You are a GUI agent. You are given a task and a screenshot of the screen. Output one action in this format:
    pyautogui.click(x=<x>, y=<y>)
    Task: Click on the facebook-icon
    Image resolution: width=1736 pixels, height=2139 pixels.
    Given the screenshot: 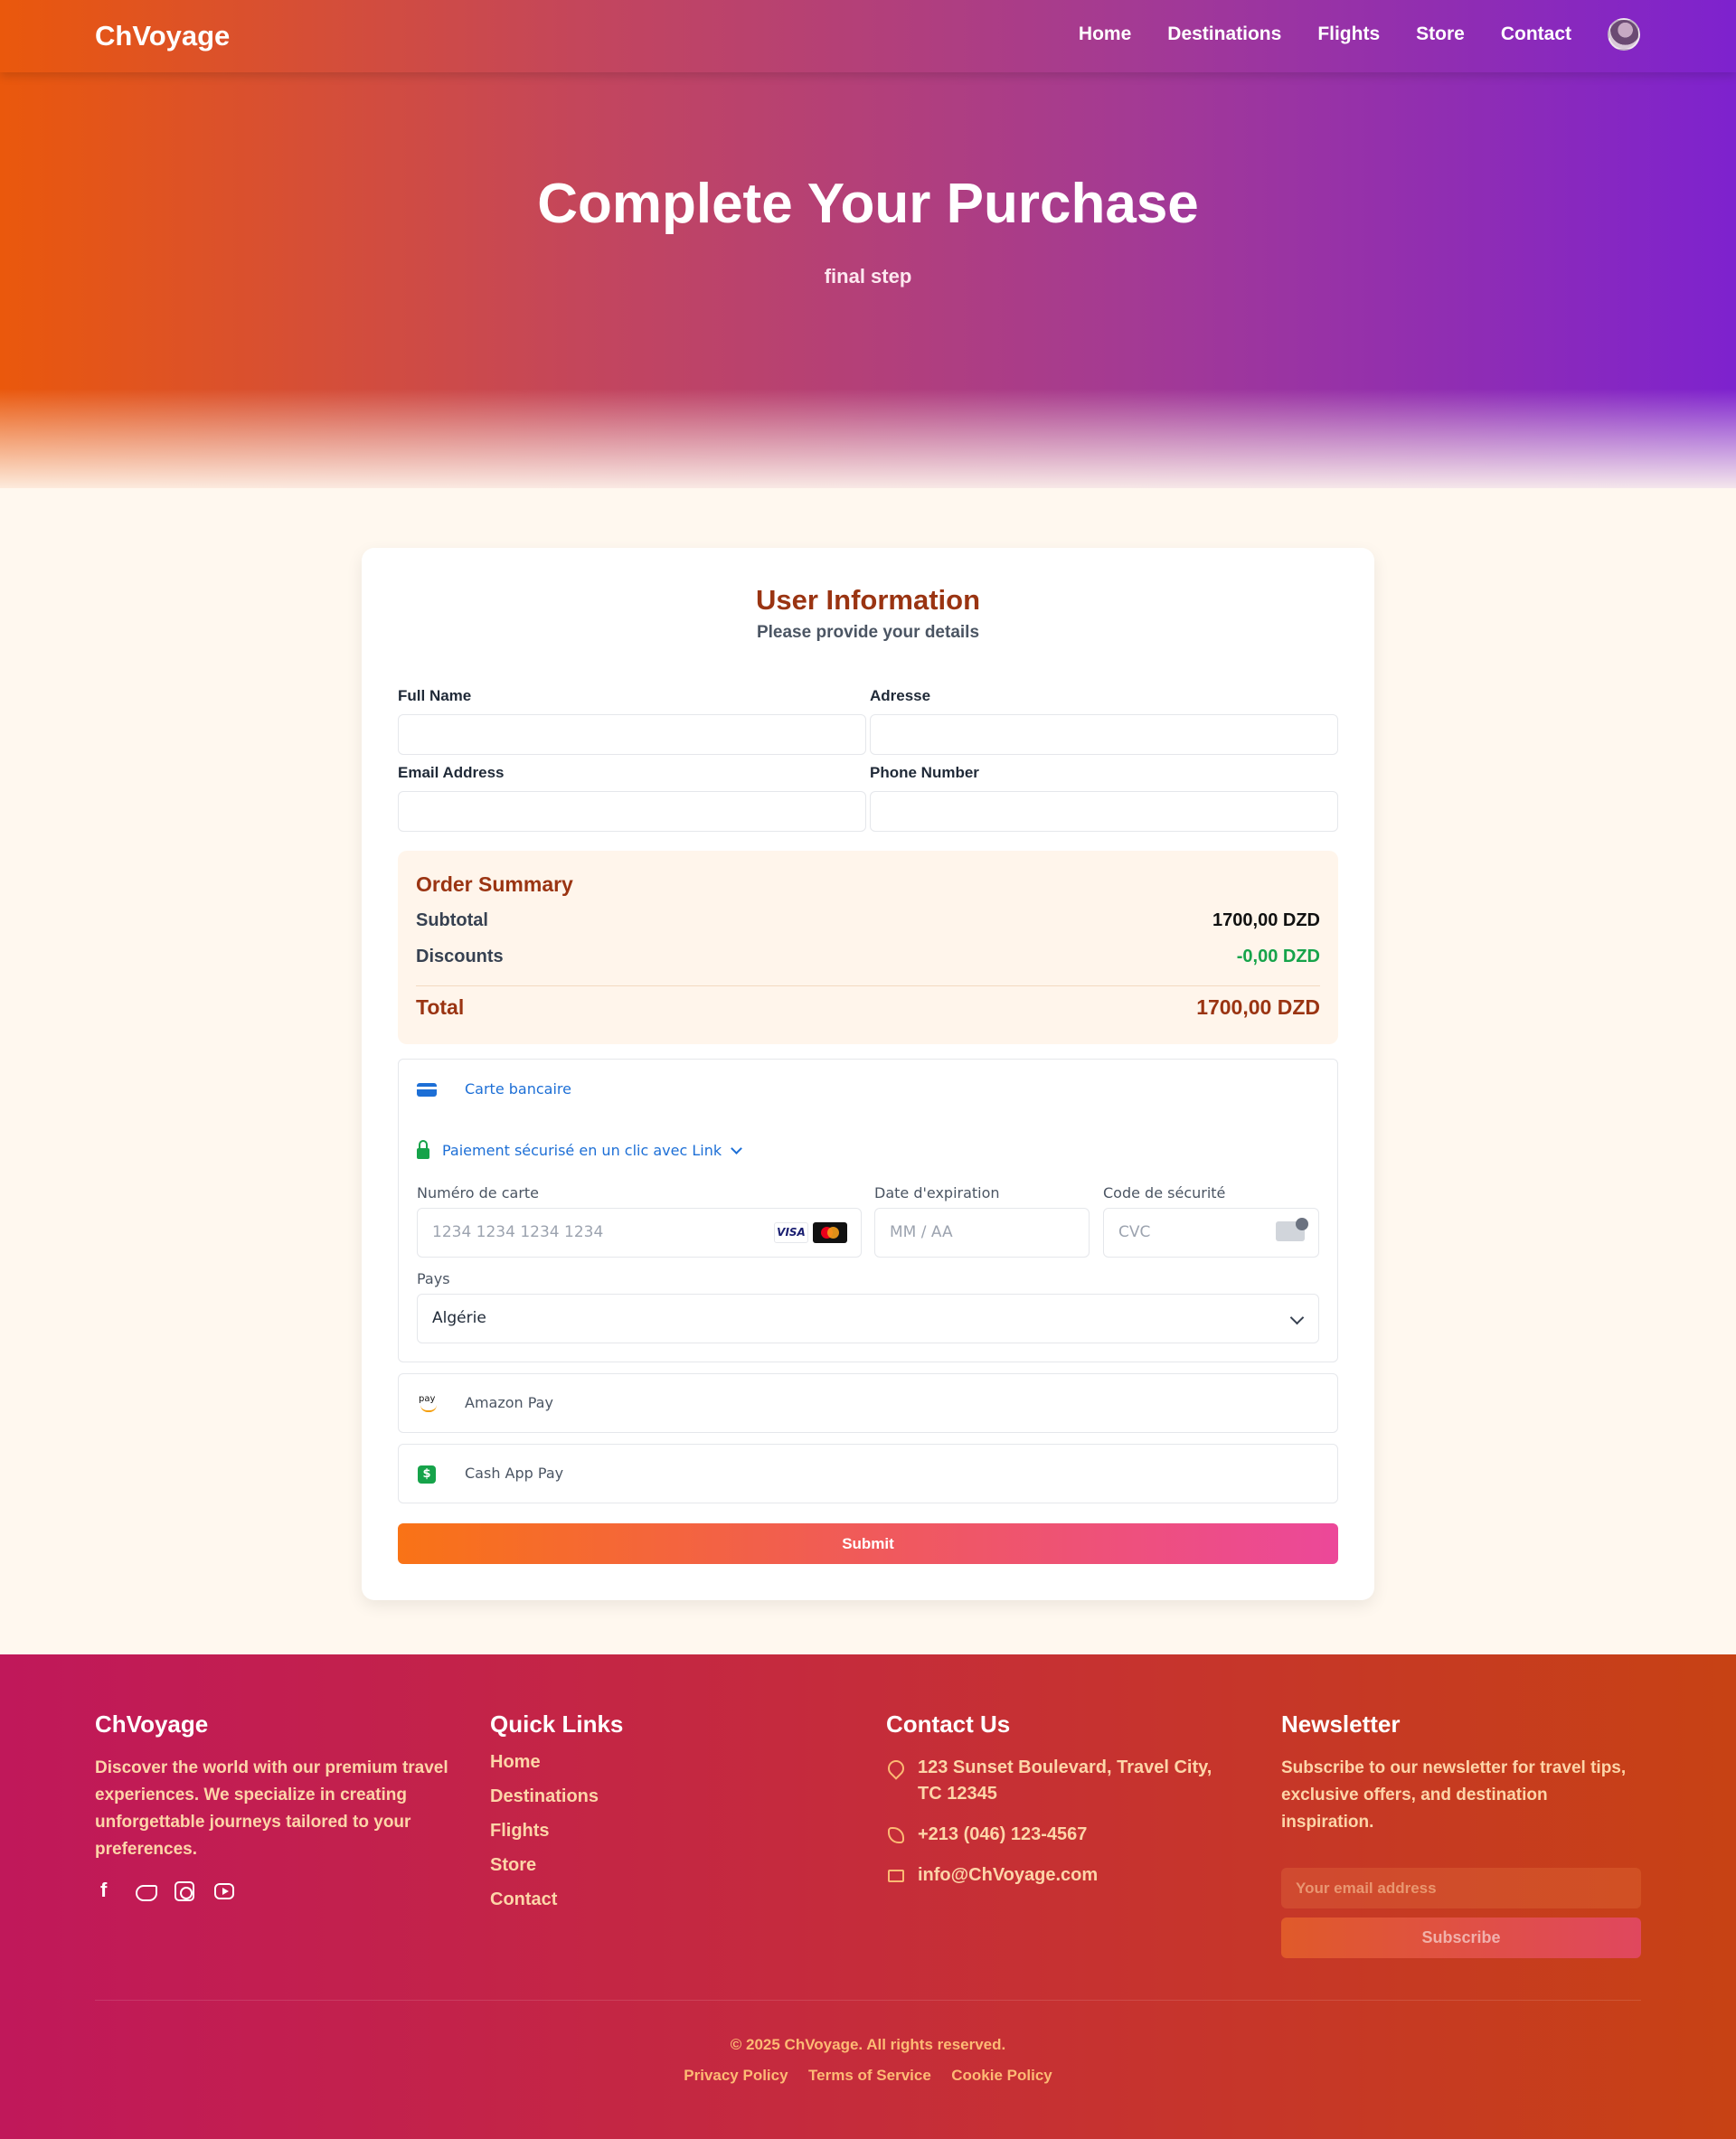 What is the action you would take?
    pyautogui.click(x=105, y=1891)
    